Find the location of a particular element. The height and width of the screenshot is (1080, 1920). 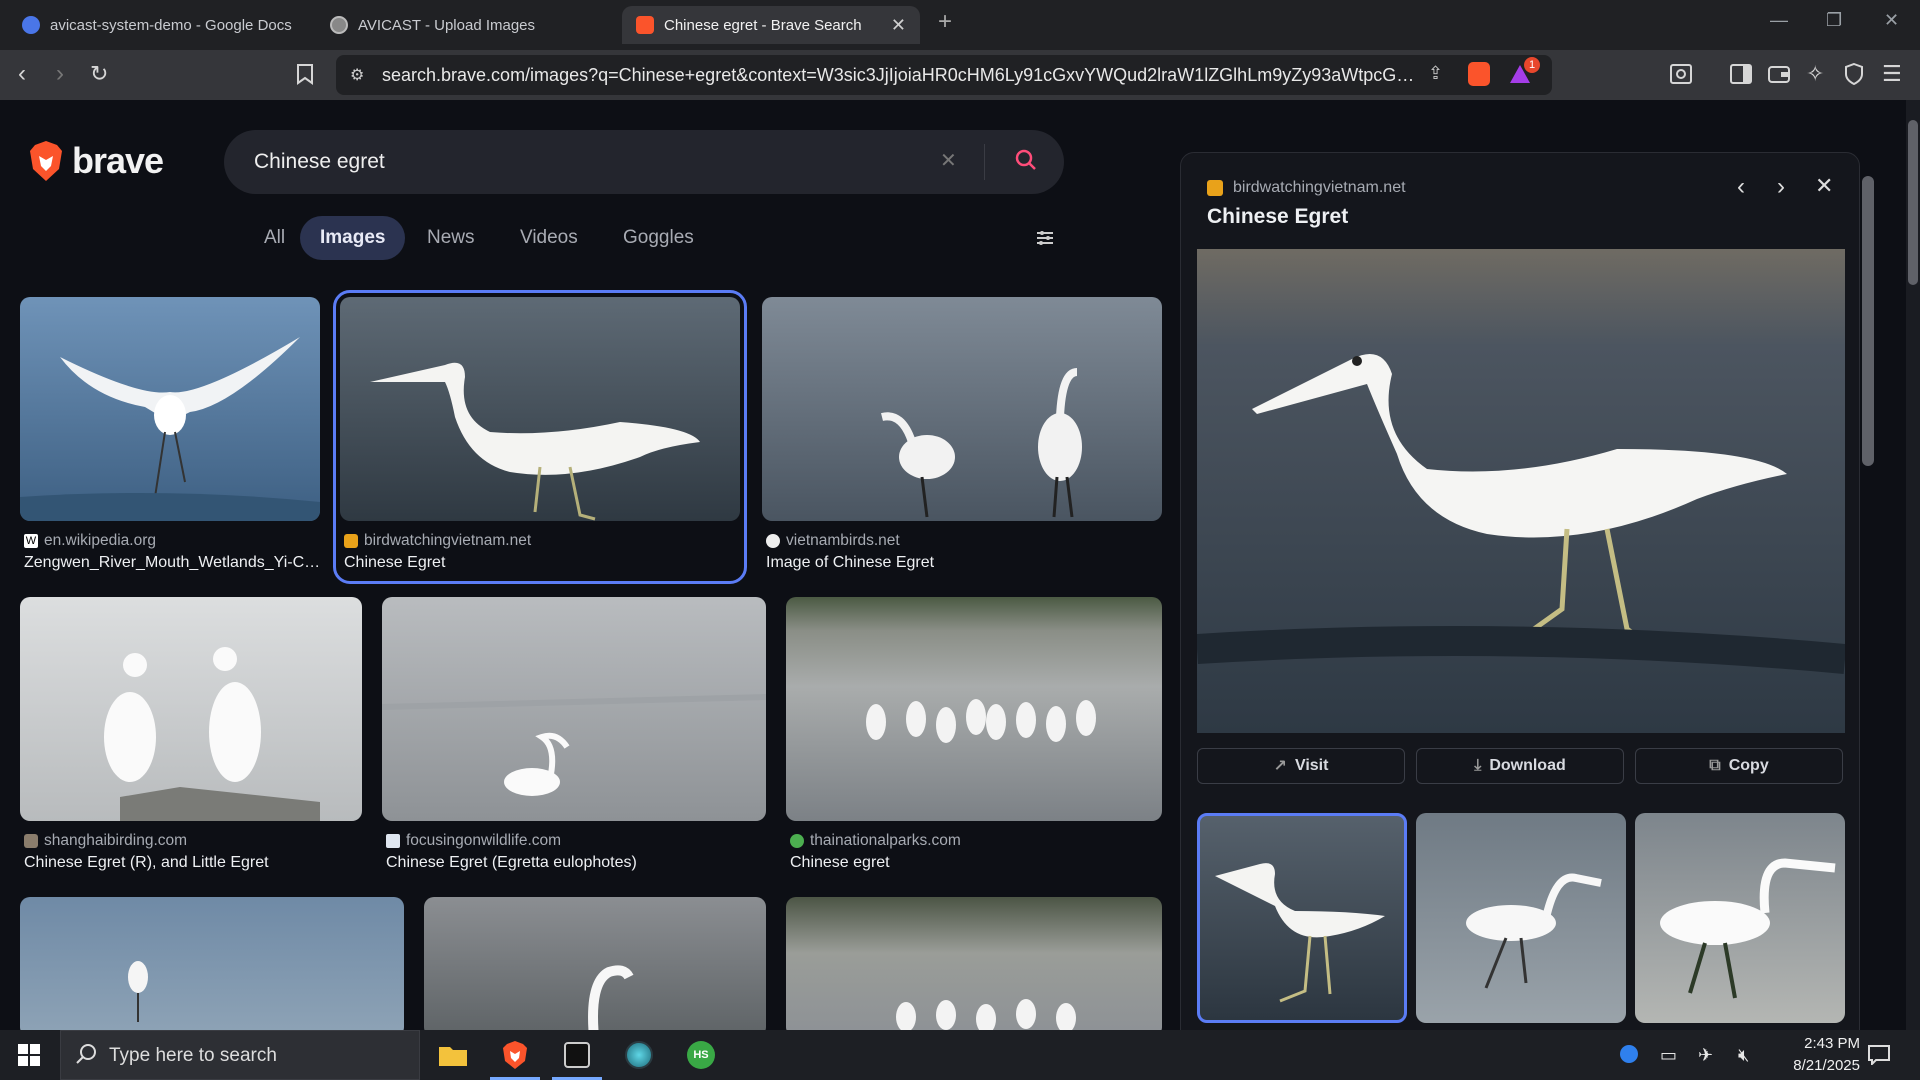

bookmark-icon is located at coordinates (305, 76).